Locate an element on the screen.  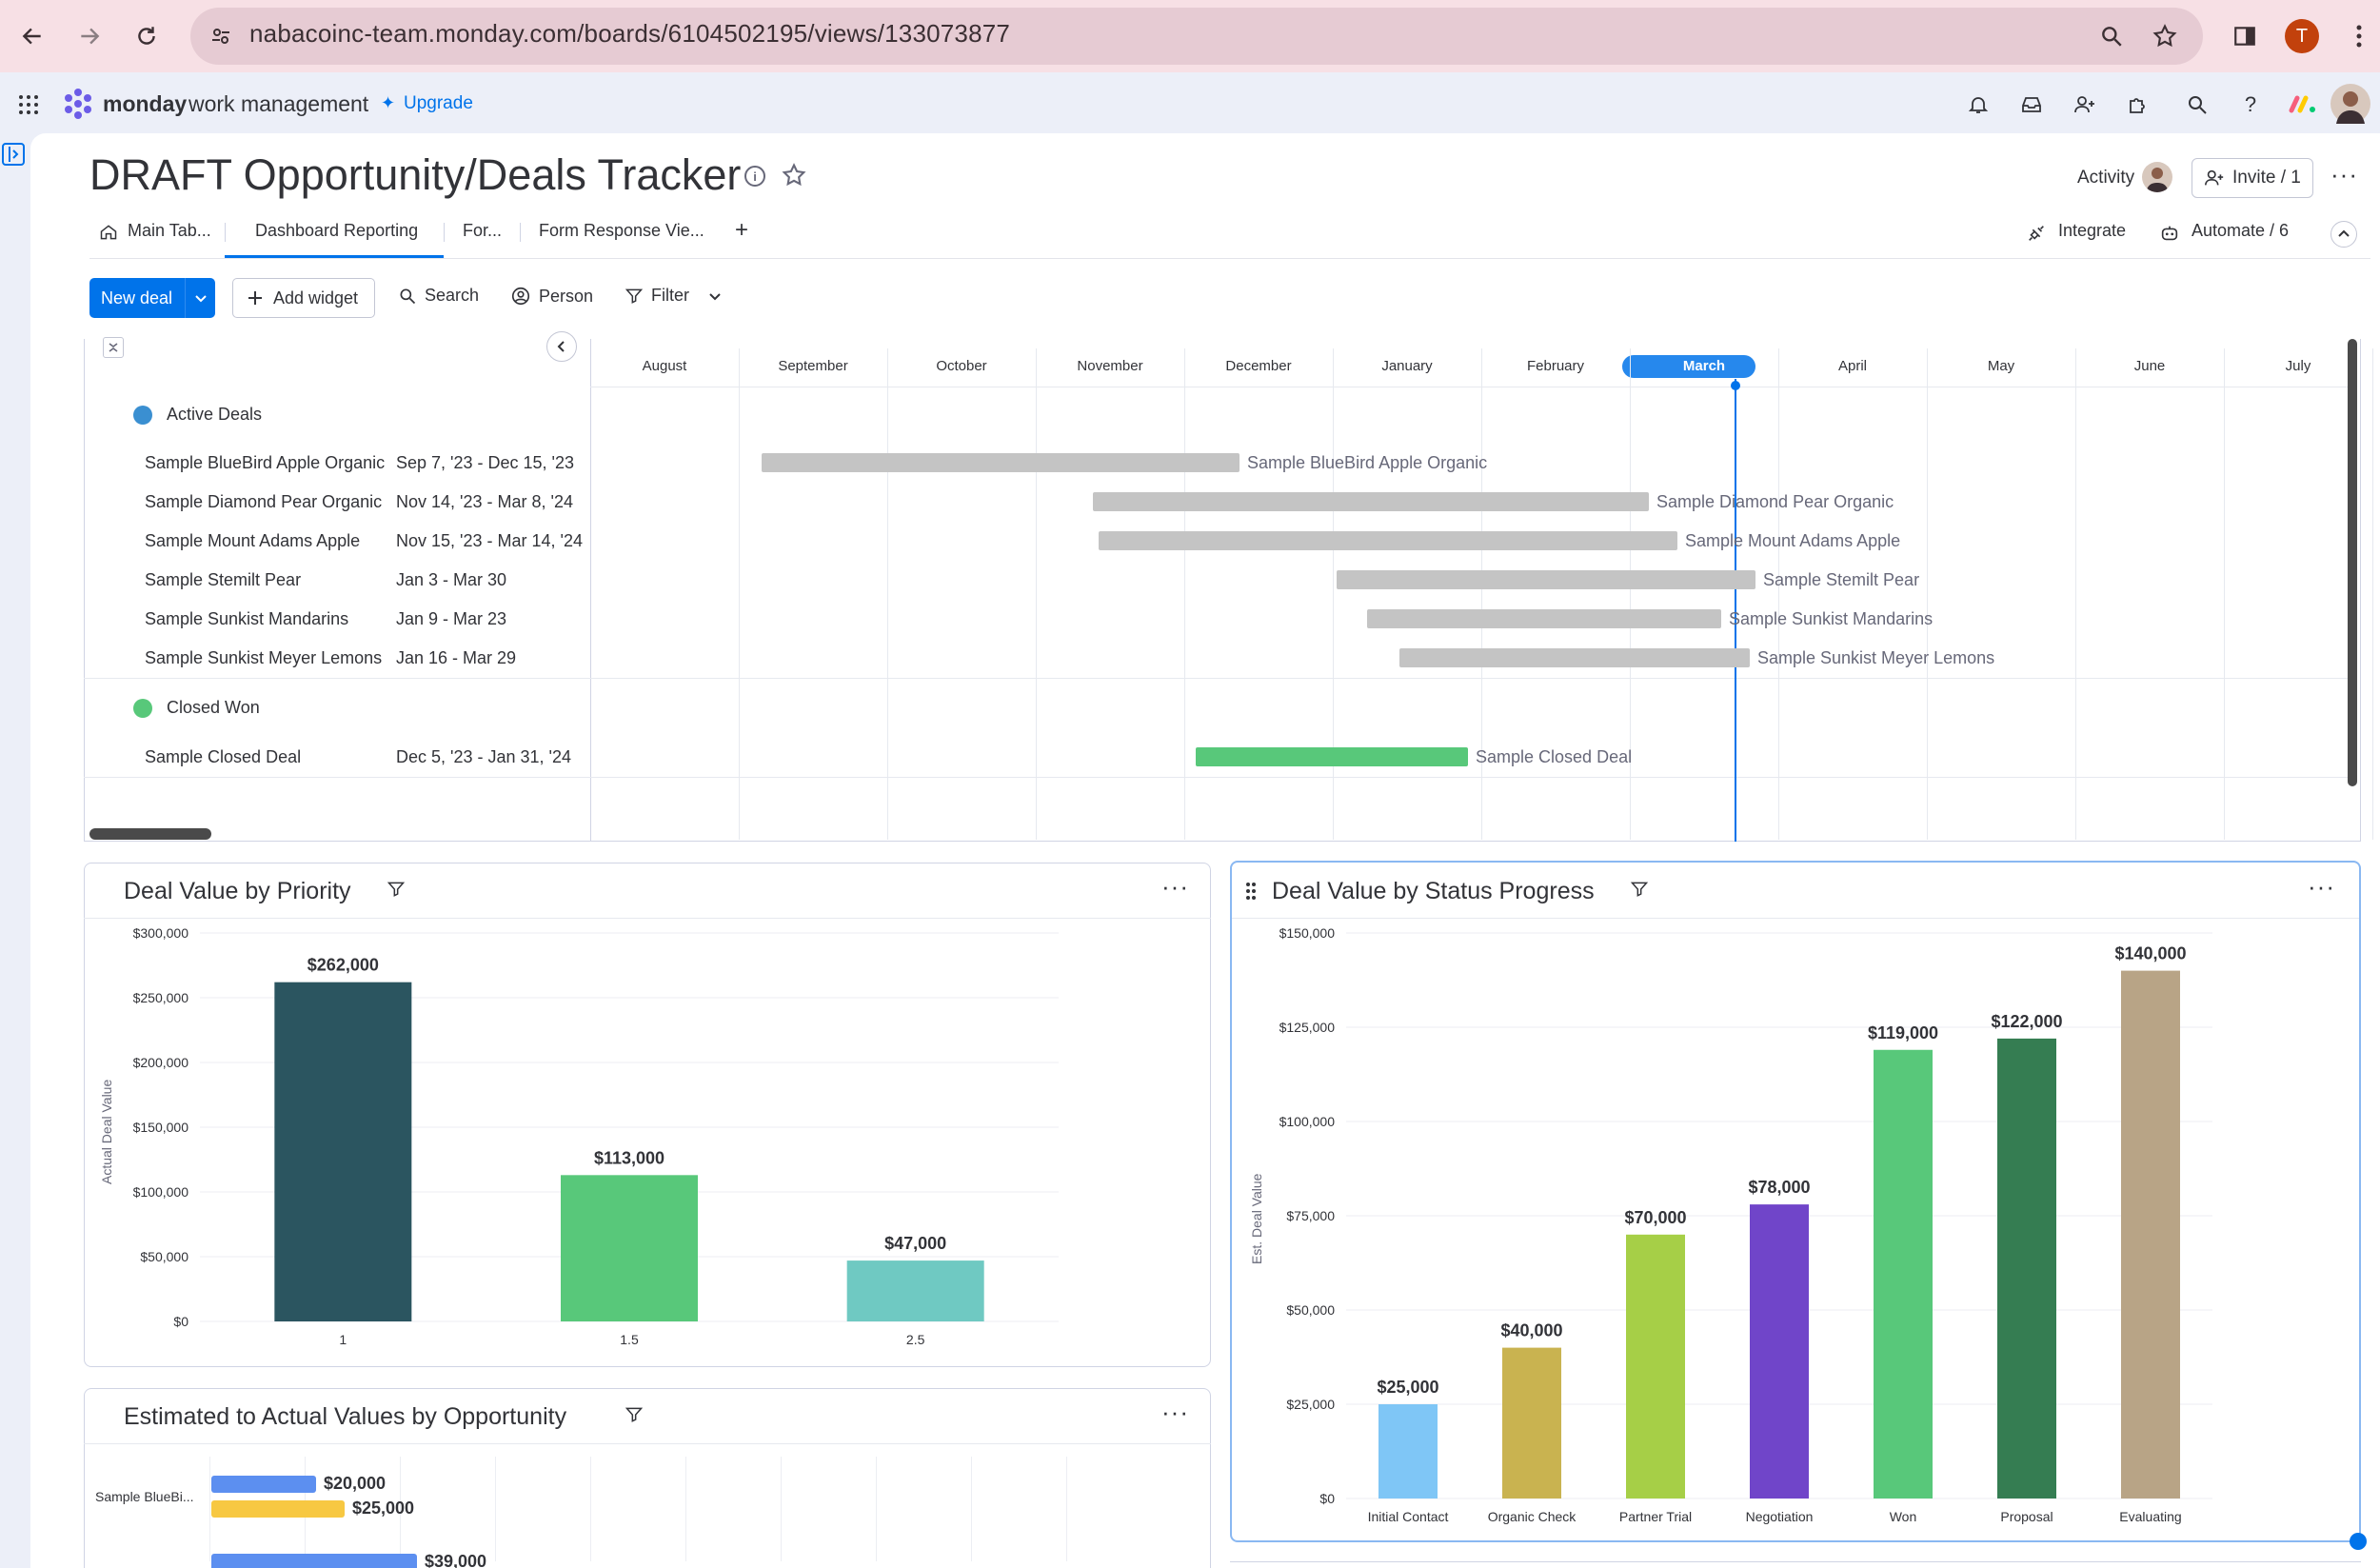
search-button: Search is located at coordinates (438, 296).